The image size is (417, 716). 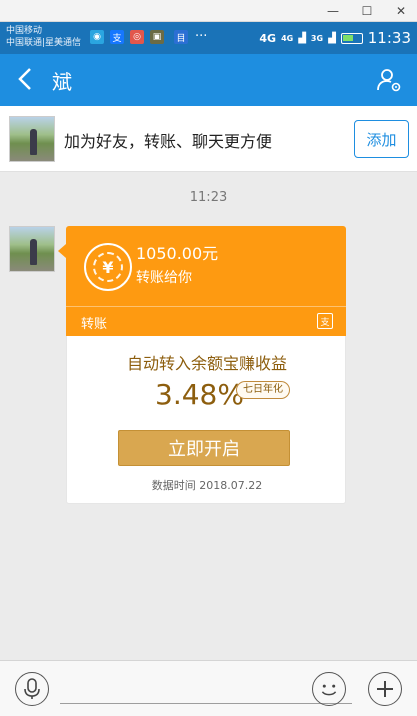 I want to click on minimize-button: —, so click(x=333, y=11).